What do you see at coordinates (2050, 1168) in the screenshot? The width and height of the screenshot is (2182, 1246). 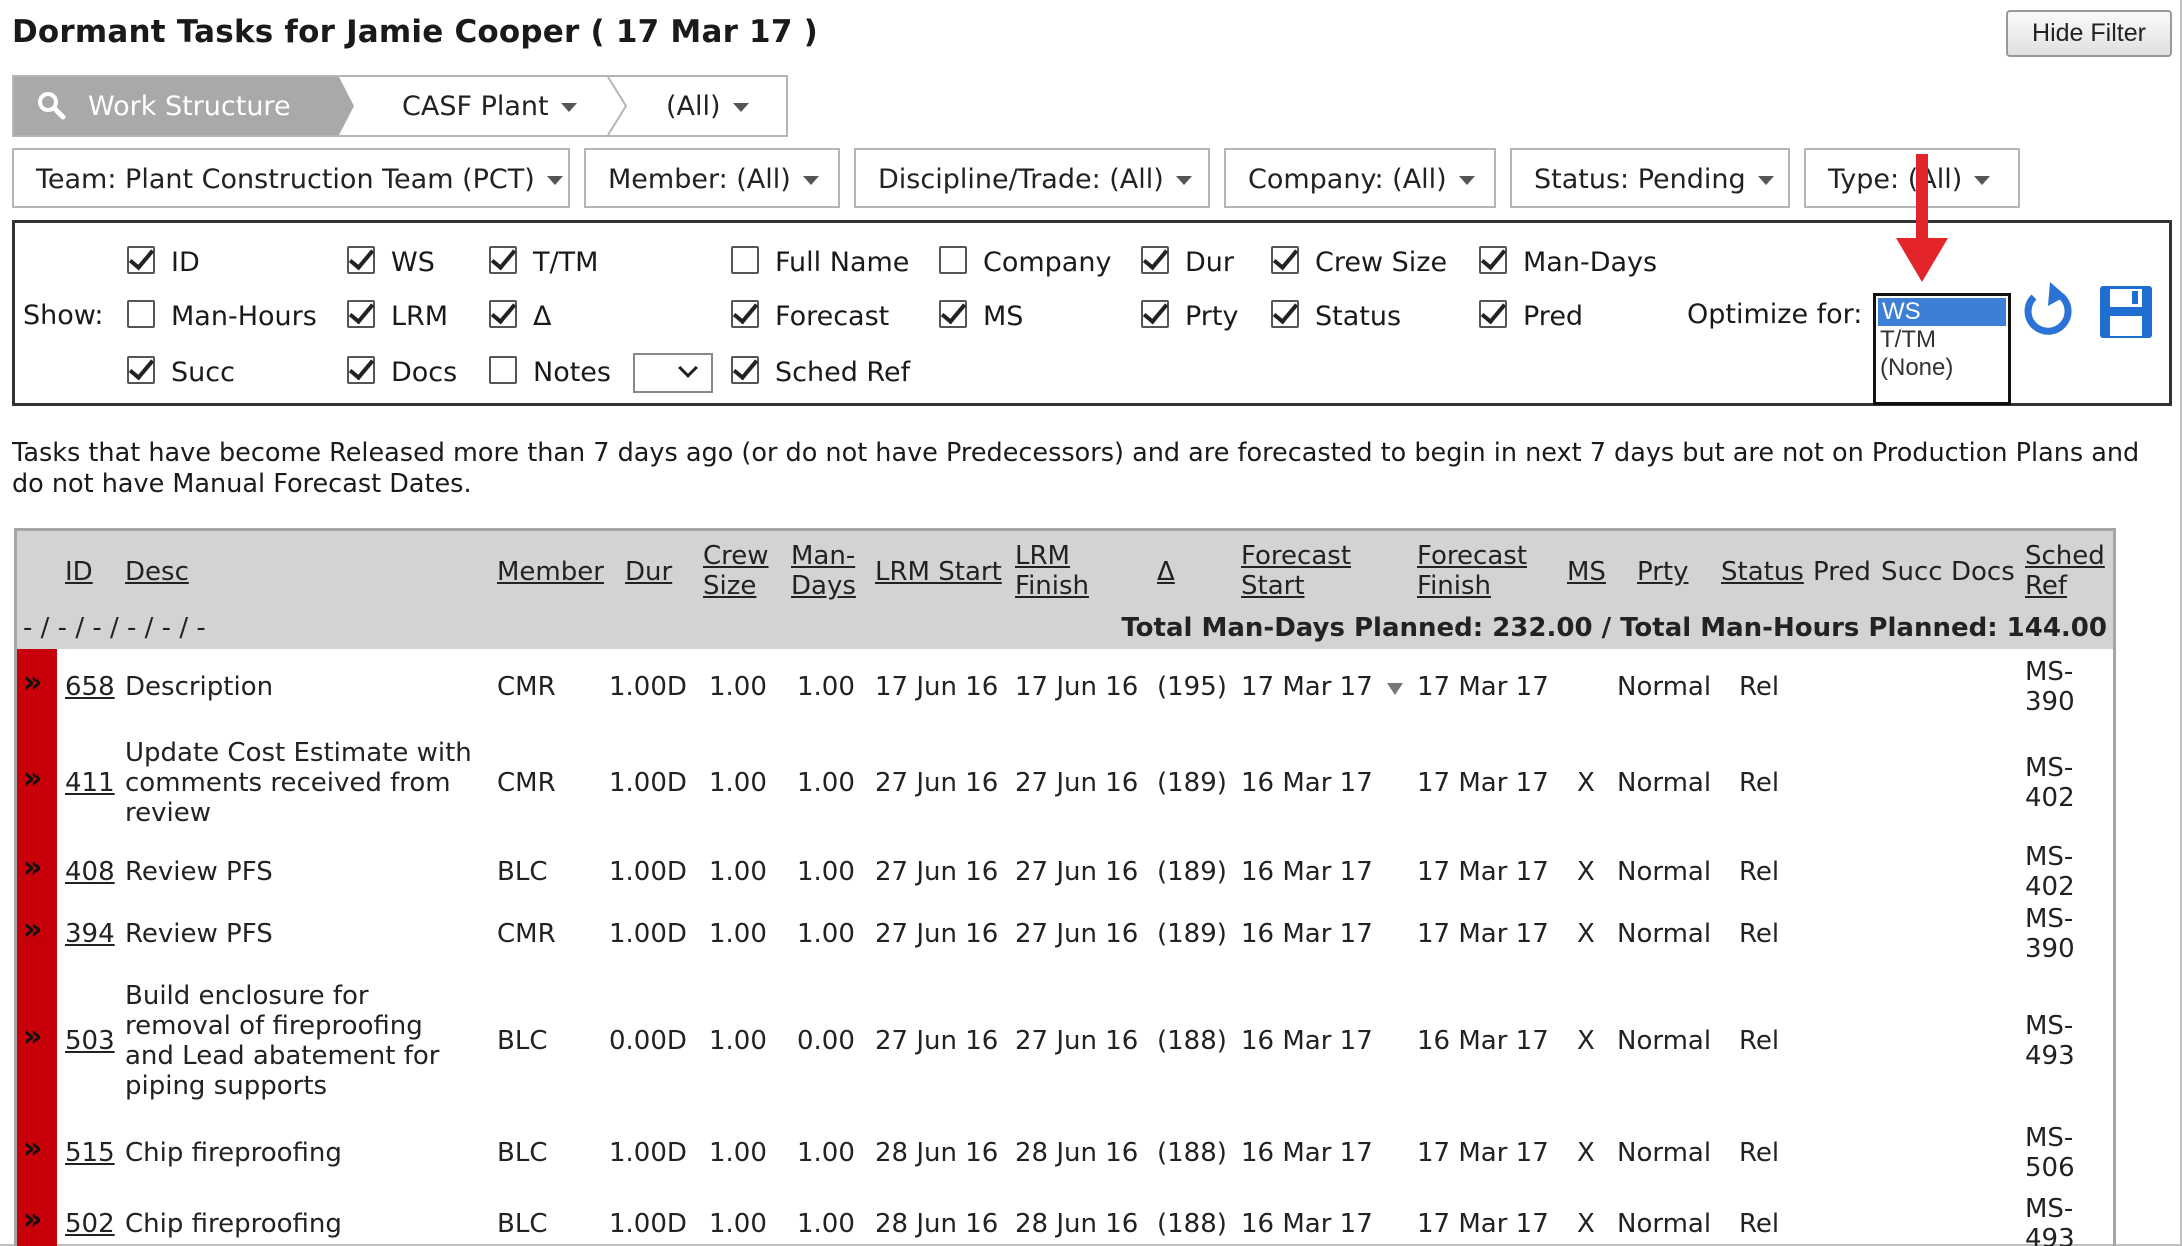 I see `sched-ref-line: 506` at bounding box center [2050, 1168].